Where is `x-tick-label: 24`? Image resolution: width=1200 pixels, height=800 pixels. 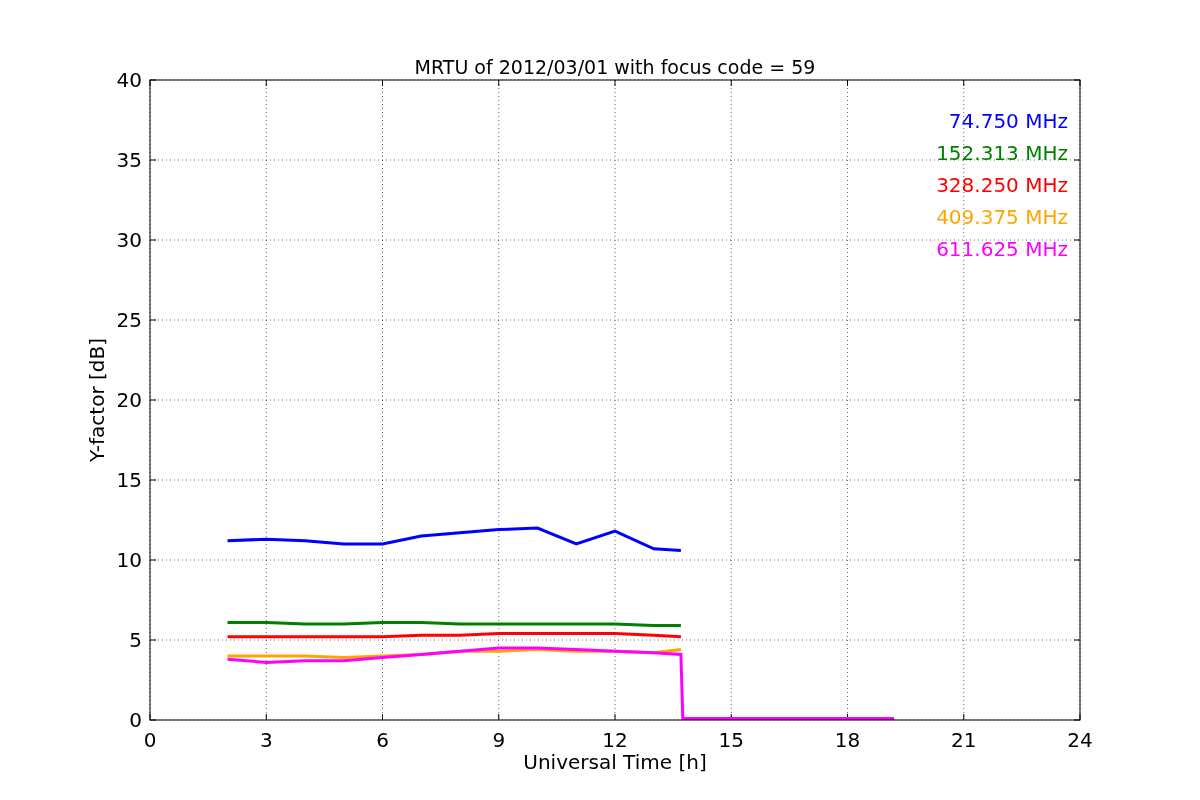
x-tick-label: 24 is located at coordinates (1080, 740).